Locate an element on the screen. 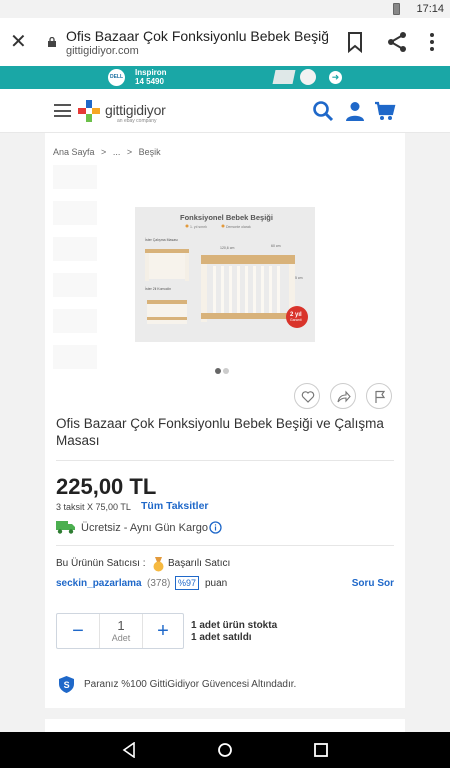  image-dim-depth: 60 cm is located at coordinates (276, 246).